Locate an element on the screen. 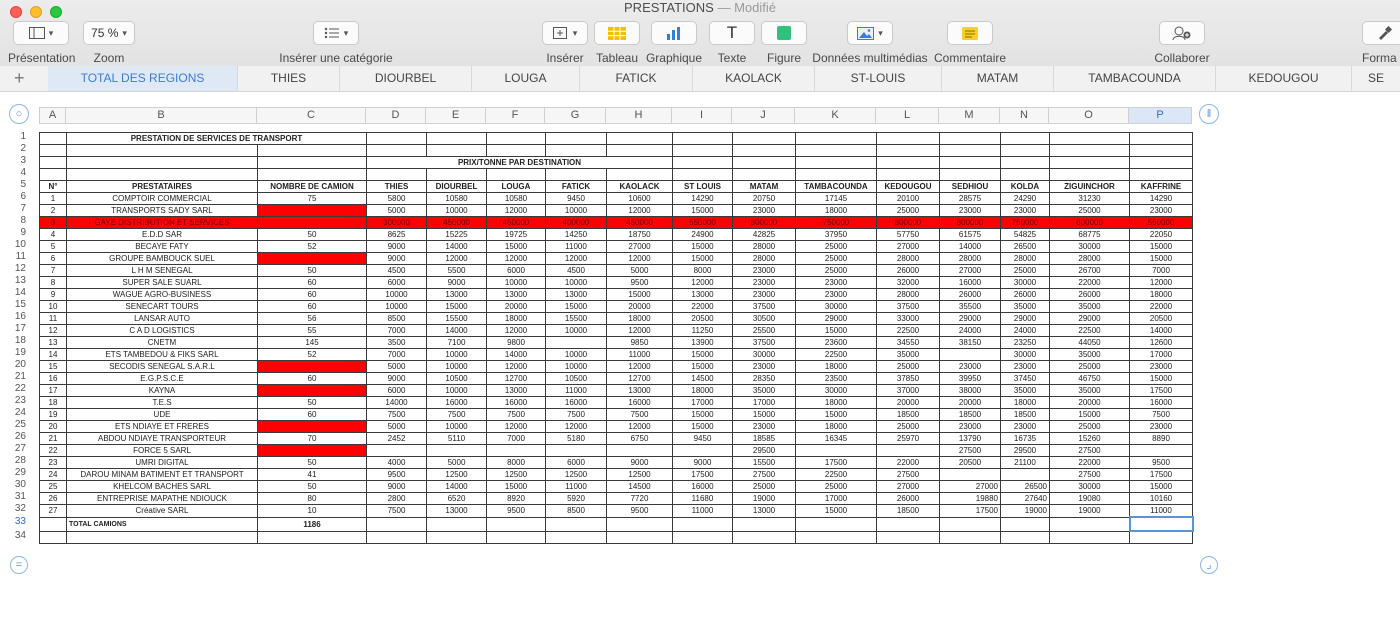 This screenshot has width=1400, height=640. tab-kaolack: KAOLACK is located at coordinates (754, 78).